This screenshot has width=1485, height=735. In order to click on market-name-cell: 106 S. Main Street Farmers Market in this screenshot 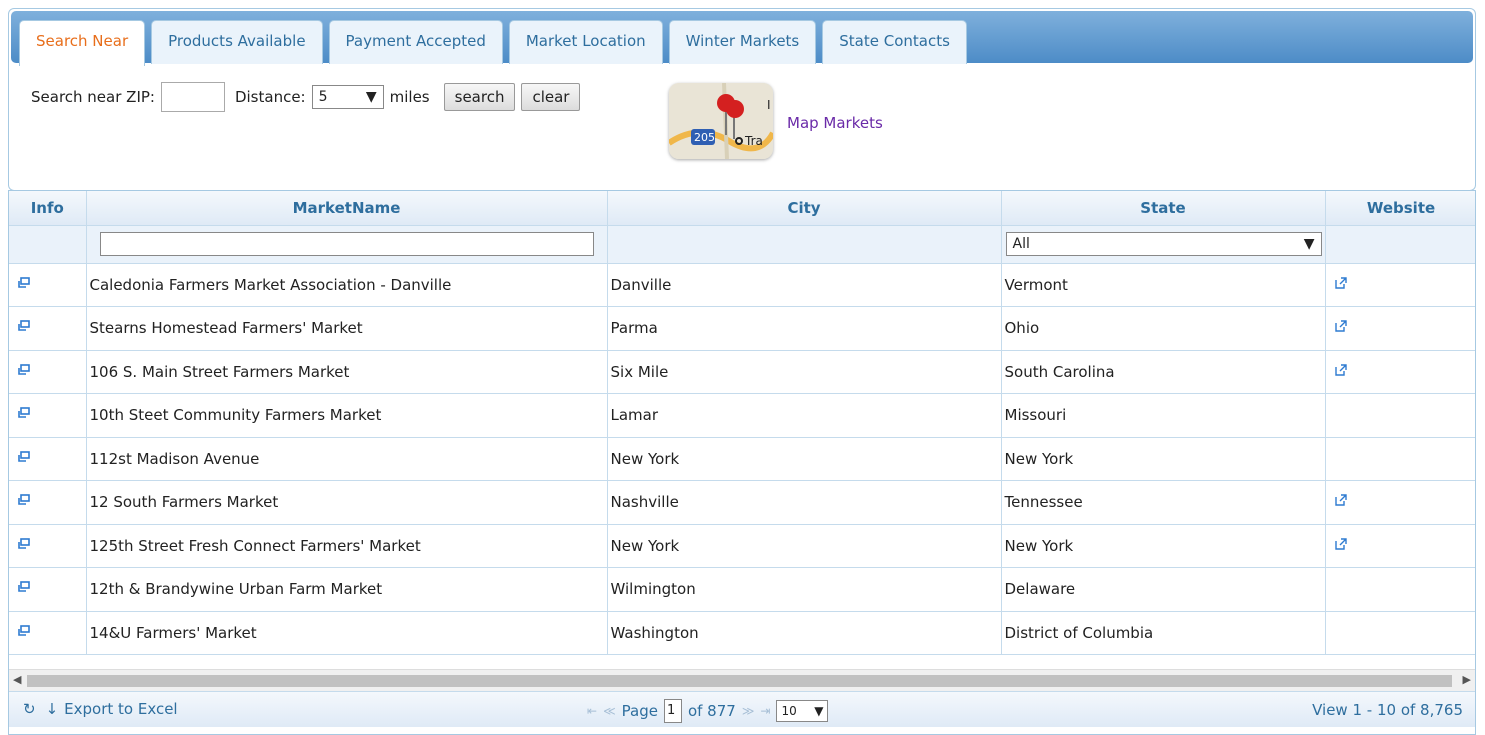, I will do `click(347, 372)`.